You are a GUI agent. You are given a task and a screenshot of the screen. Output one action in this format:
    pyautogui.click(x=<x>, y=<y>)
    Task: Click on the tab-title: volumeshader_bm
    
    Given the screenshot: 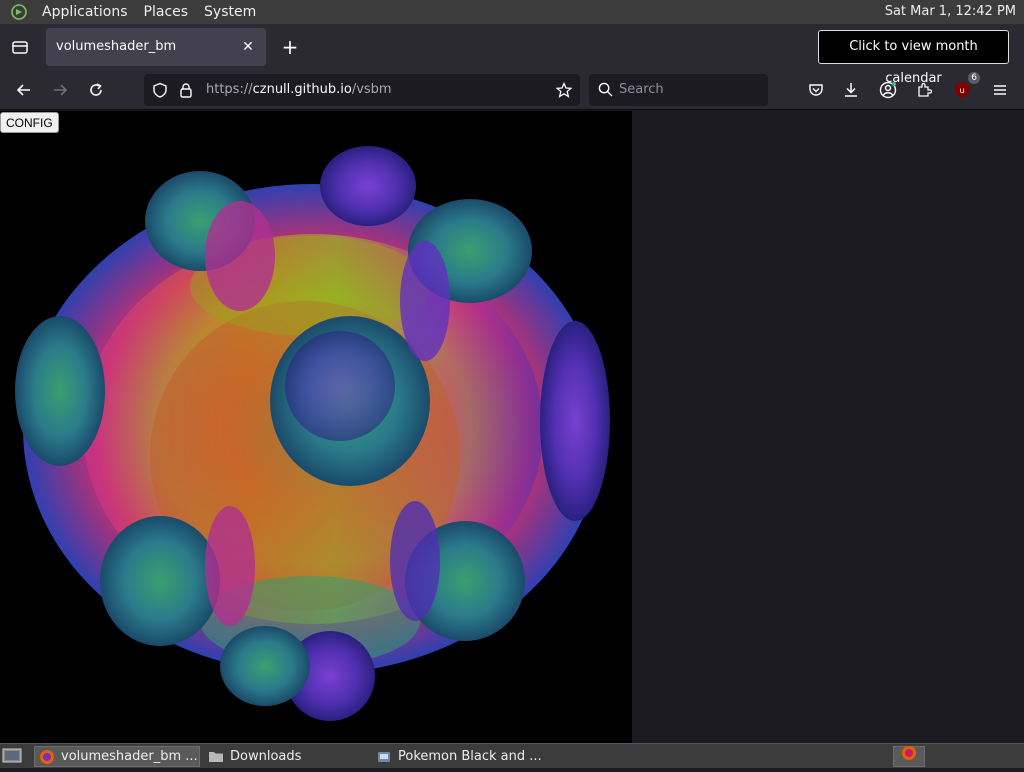 What is the action you would take?
    pyautogui.click(x=116, y=46)
    